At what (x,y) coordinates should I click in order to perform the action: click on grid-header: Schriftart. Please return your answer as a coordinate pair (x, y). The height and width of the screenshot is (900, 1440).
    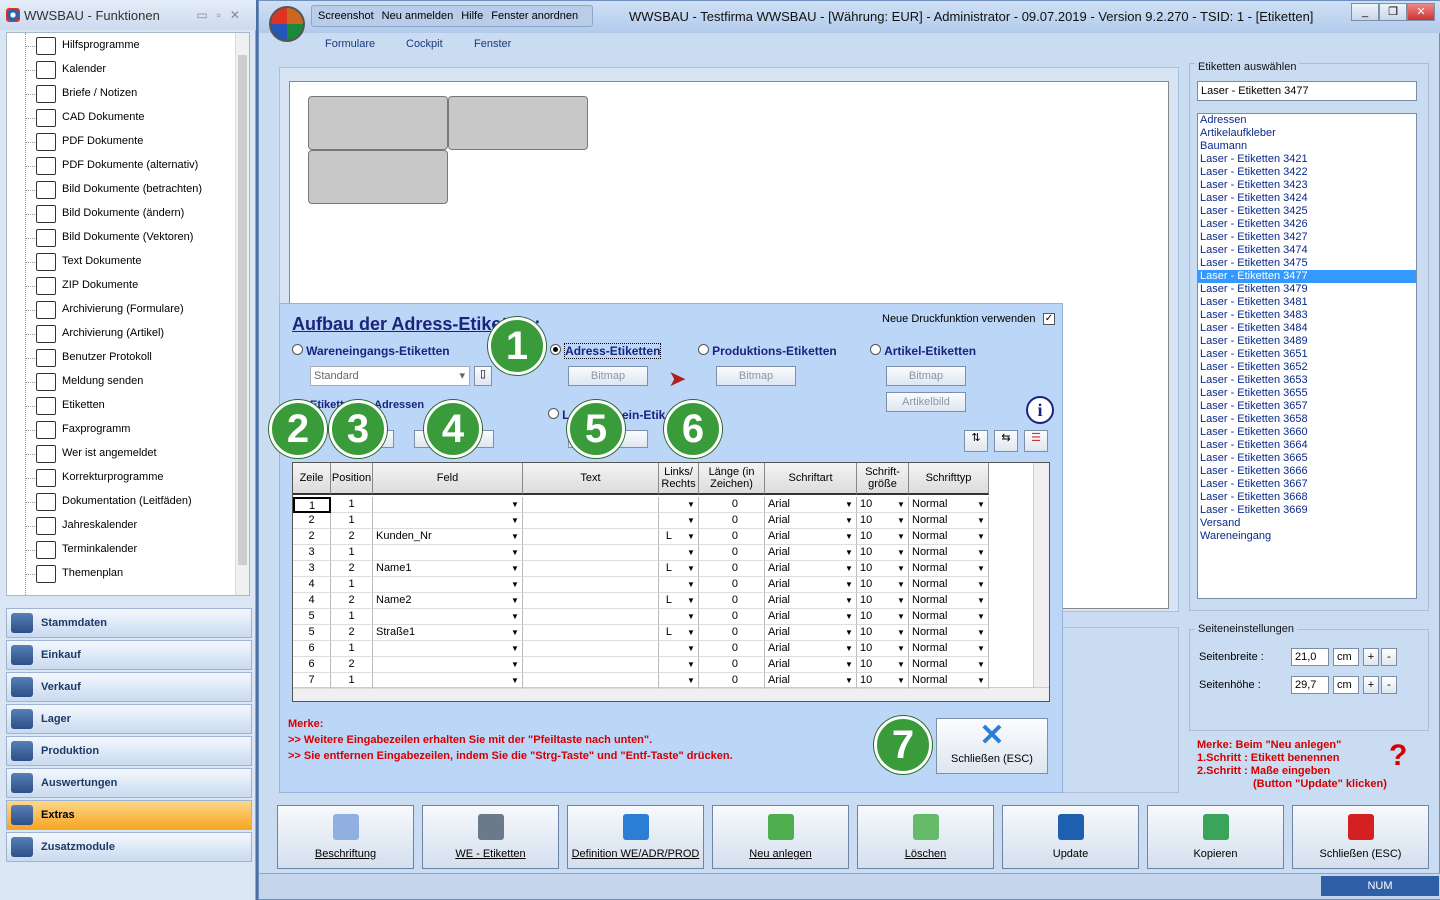
    Looking at the image, I should click on (811, 479).